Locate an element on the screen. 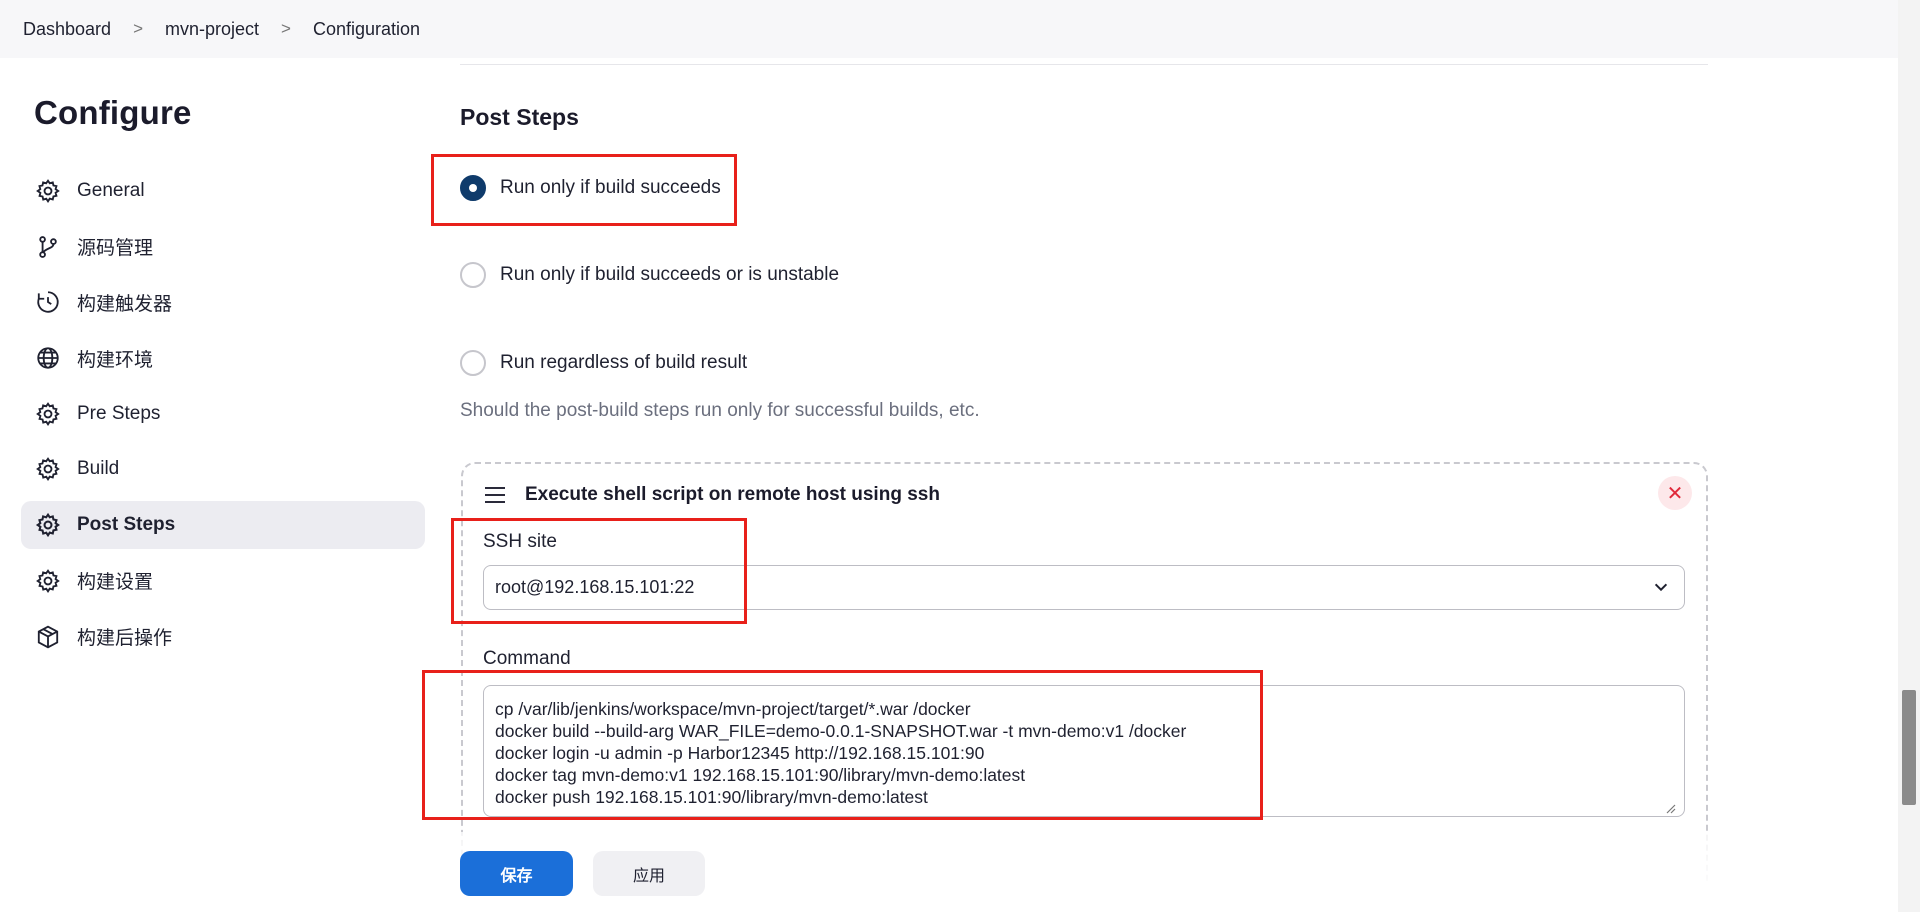  command-label: Command is located at coordinates (527, 658).